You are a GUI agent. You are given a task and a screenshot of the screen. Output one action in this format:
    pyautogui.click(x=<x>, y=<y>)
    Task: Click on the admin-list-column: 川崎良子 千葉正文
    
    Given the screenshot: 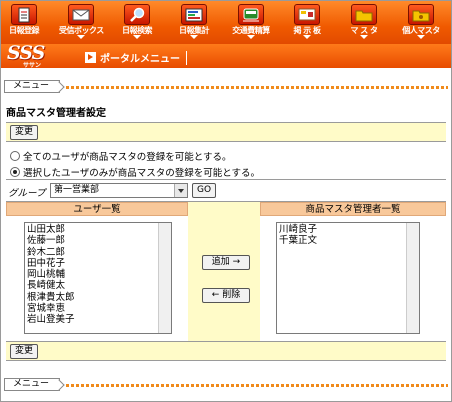 What is the action you would take?
    pyautogui.click(x=353, y=279)
    